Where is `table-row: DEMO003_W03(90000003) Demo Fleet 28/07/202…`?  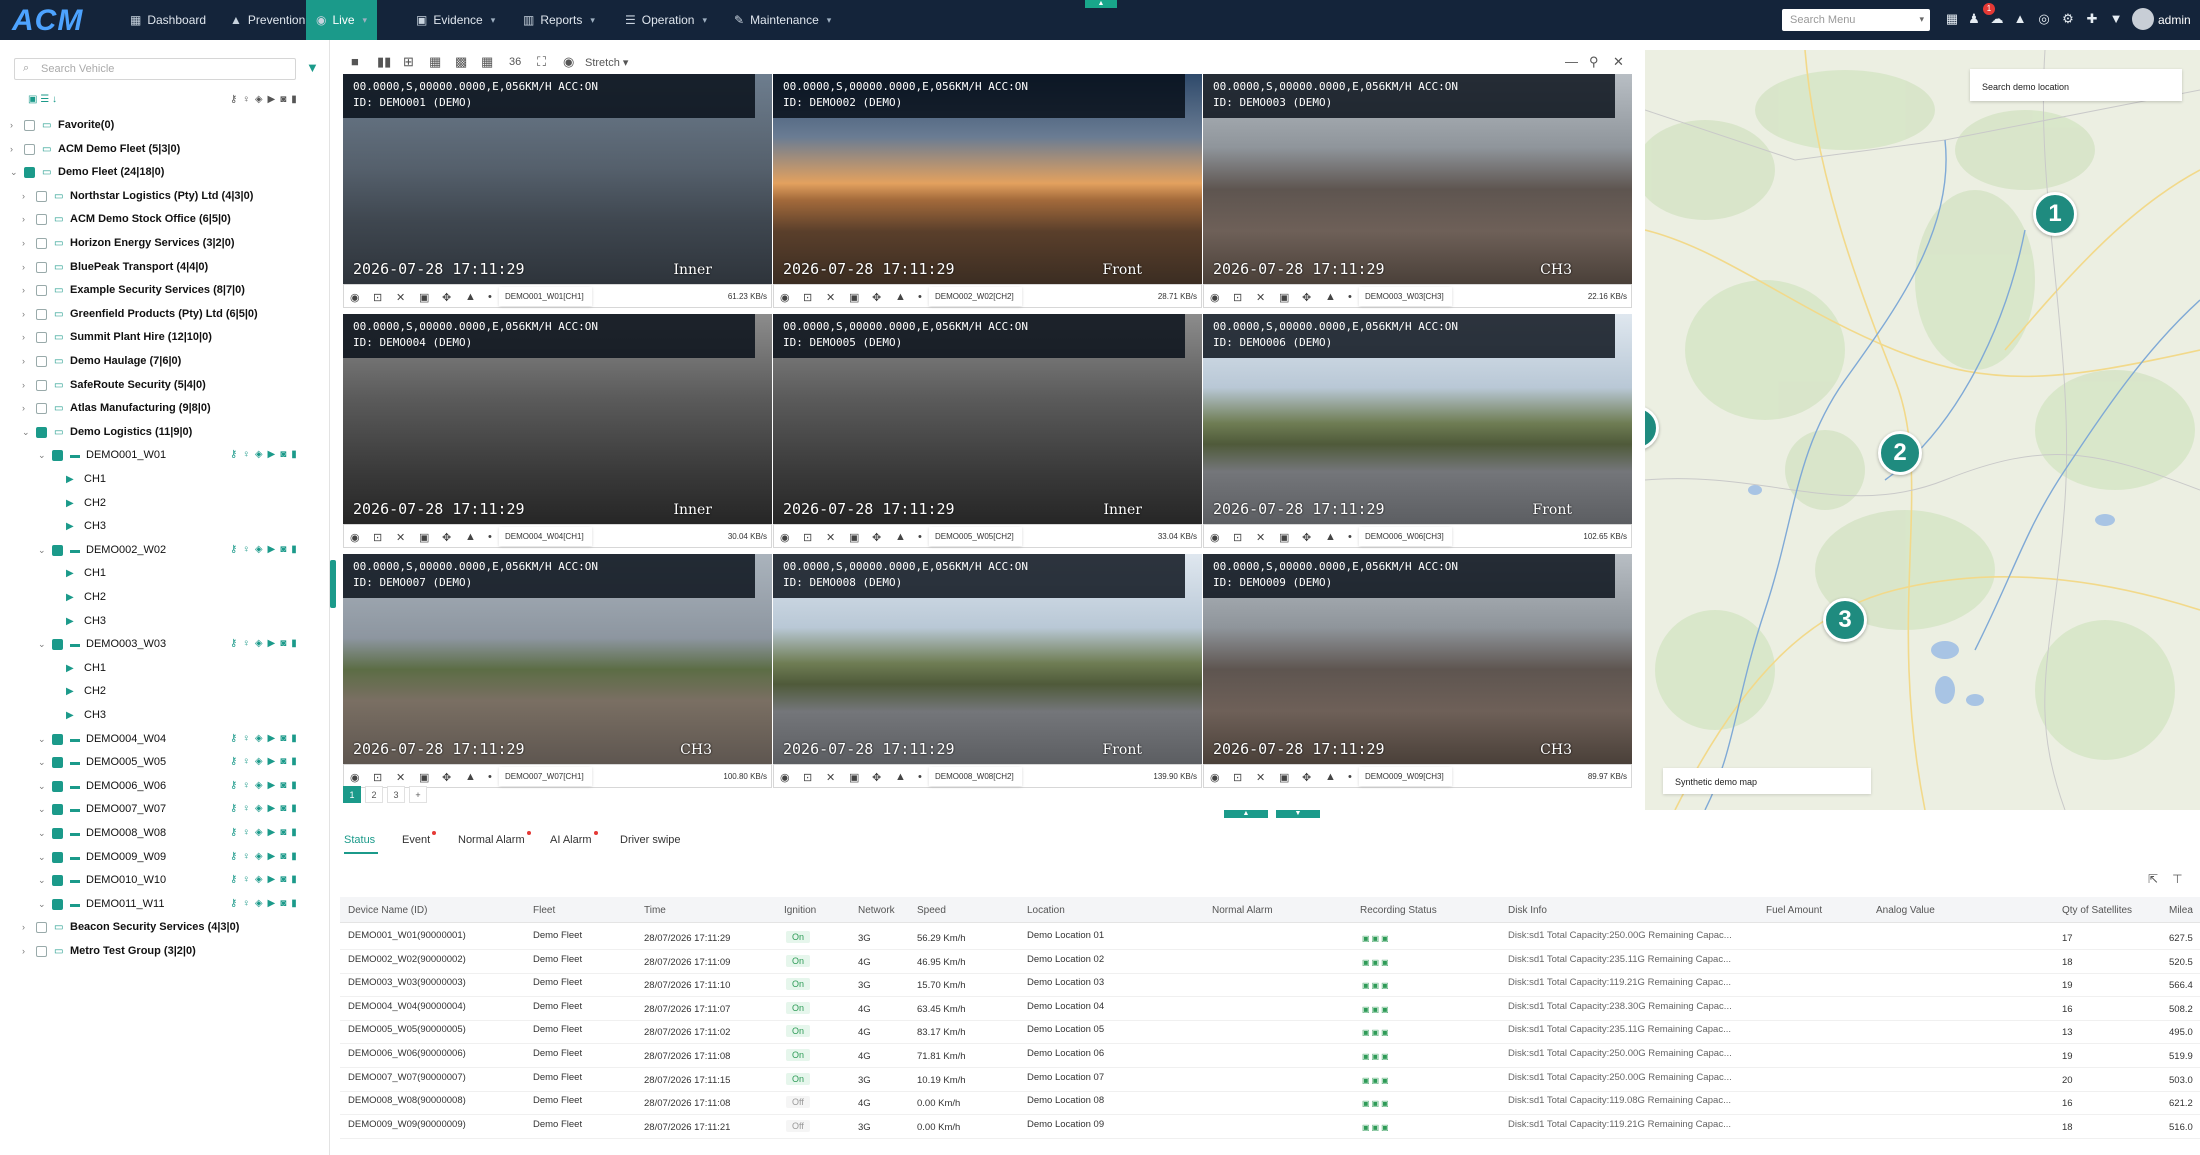
table-row: DEMO003_W03(90000003) Demo Fleet 28/07/202… is located at coordinates (1270, 986).